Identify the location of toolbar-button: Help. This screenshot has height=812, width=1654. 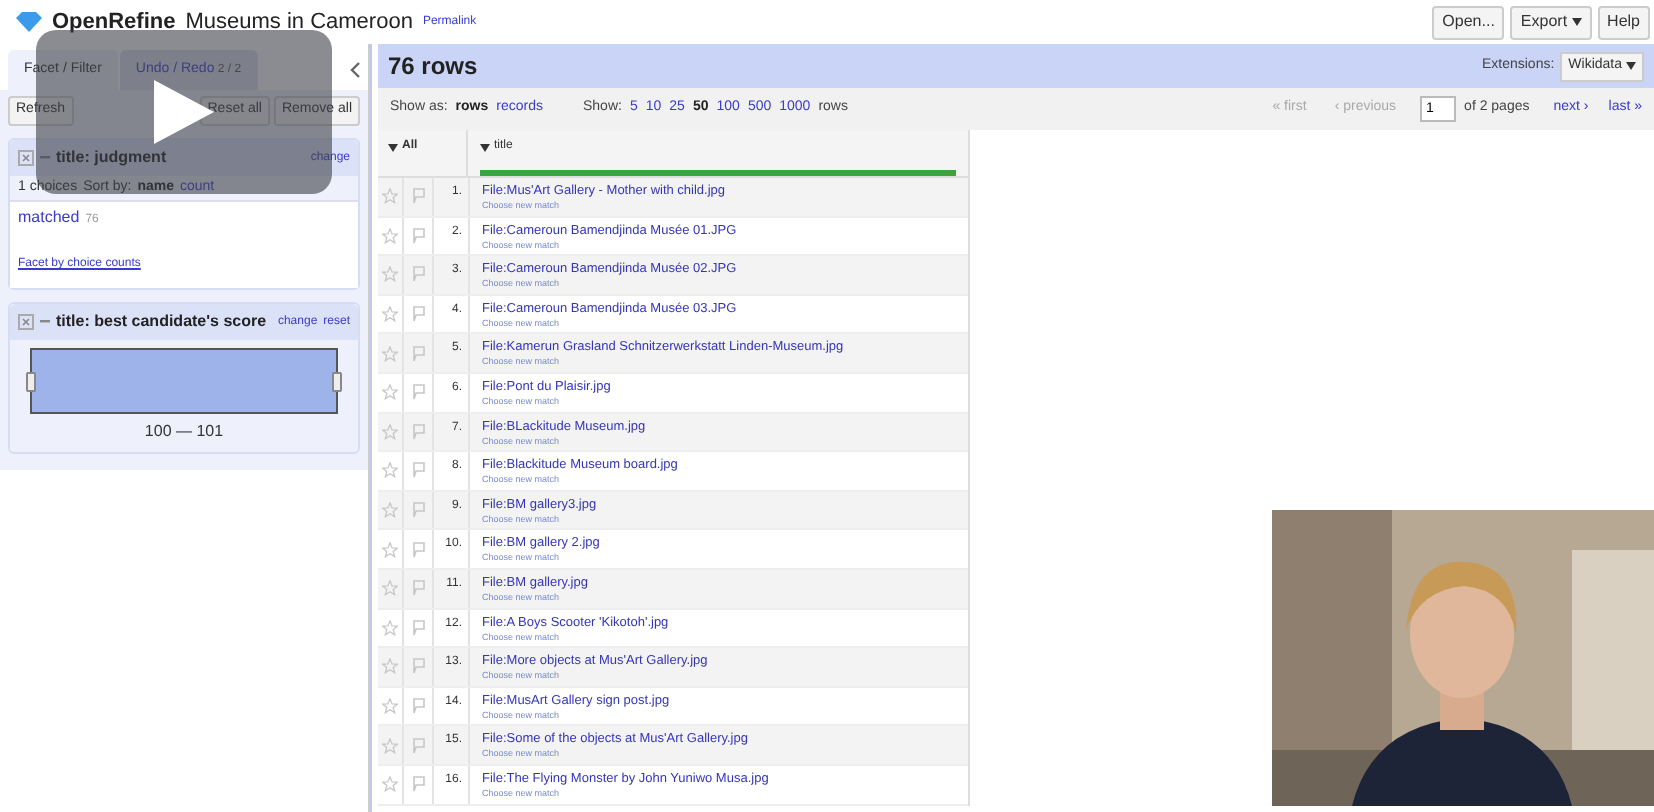
(1623, 22).